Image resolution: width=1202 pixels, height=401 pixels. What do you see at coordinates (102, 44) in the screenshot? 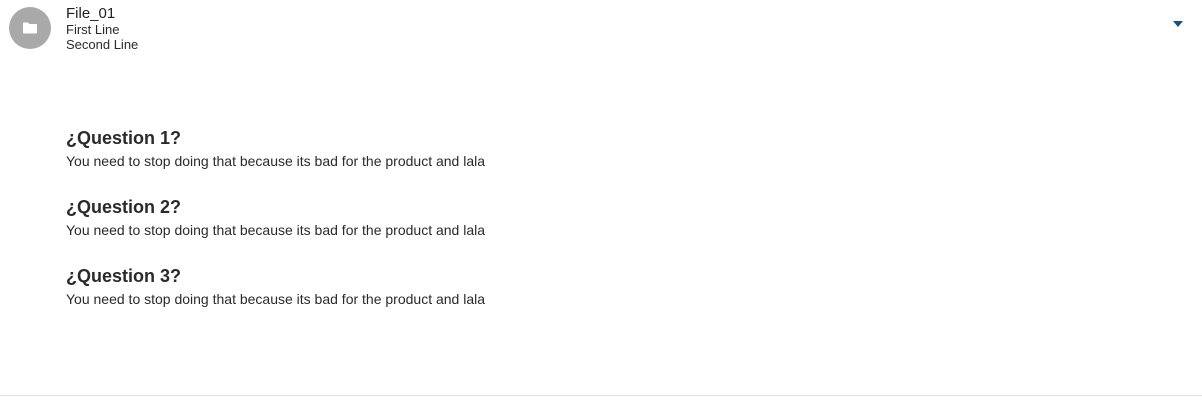
I see `second-line: Second Line` at bounding box center [102, 44].